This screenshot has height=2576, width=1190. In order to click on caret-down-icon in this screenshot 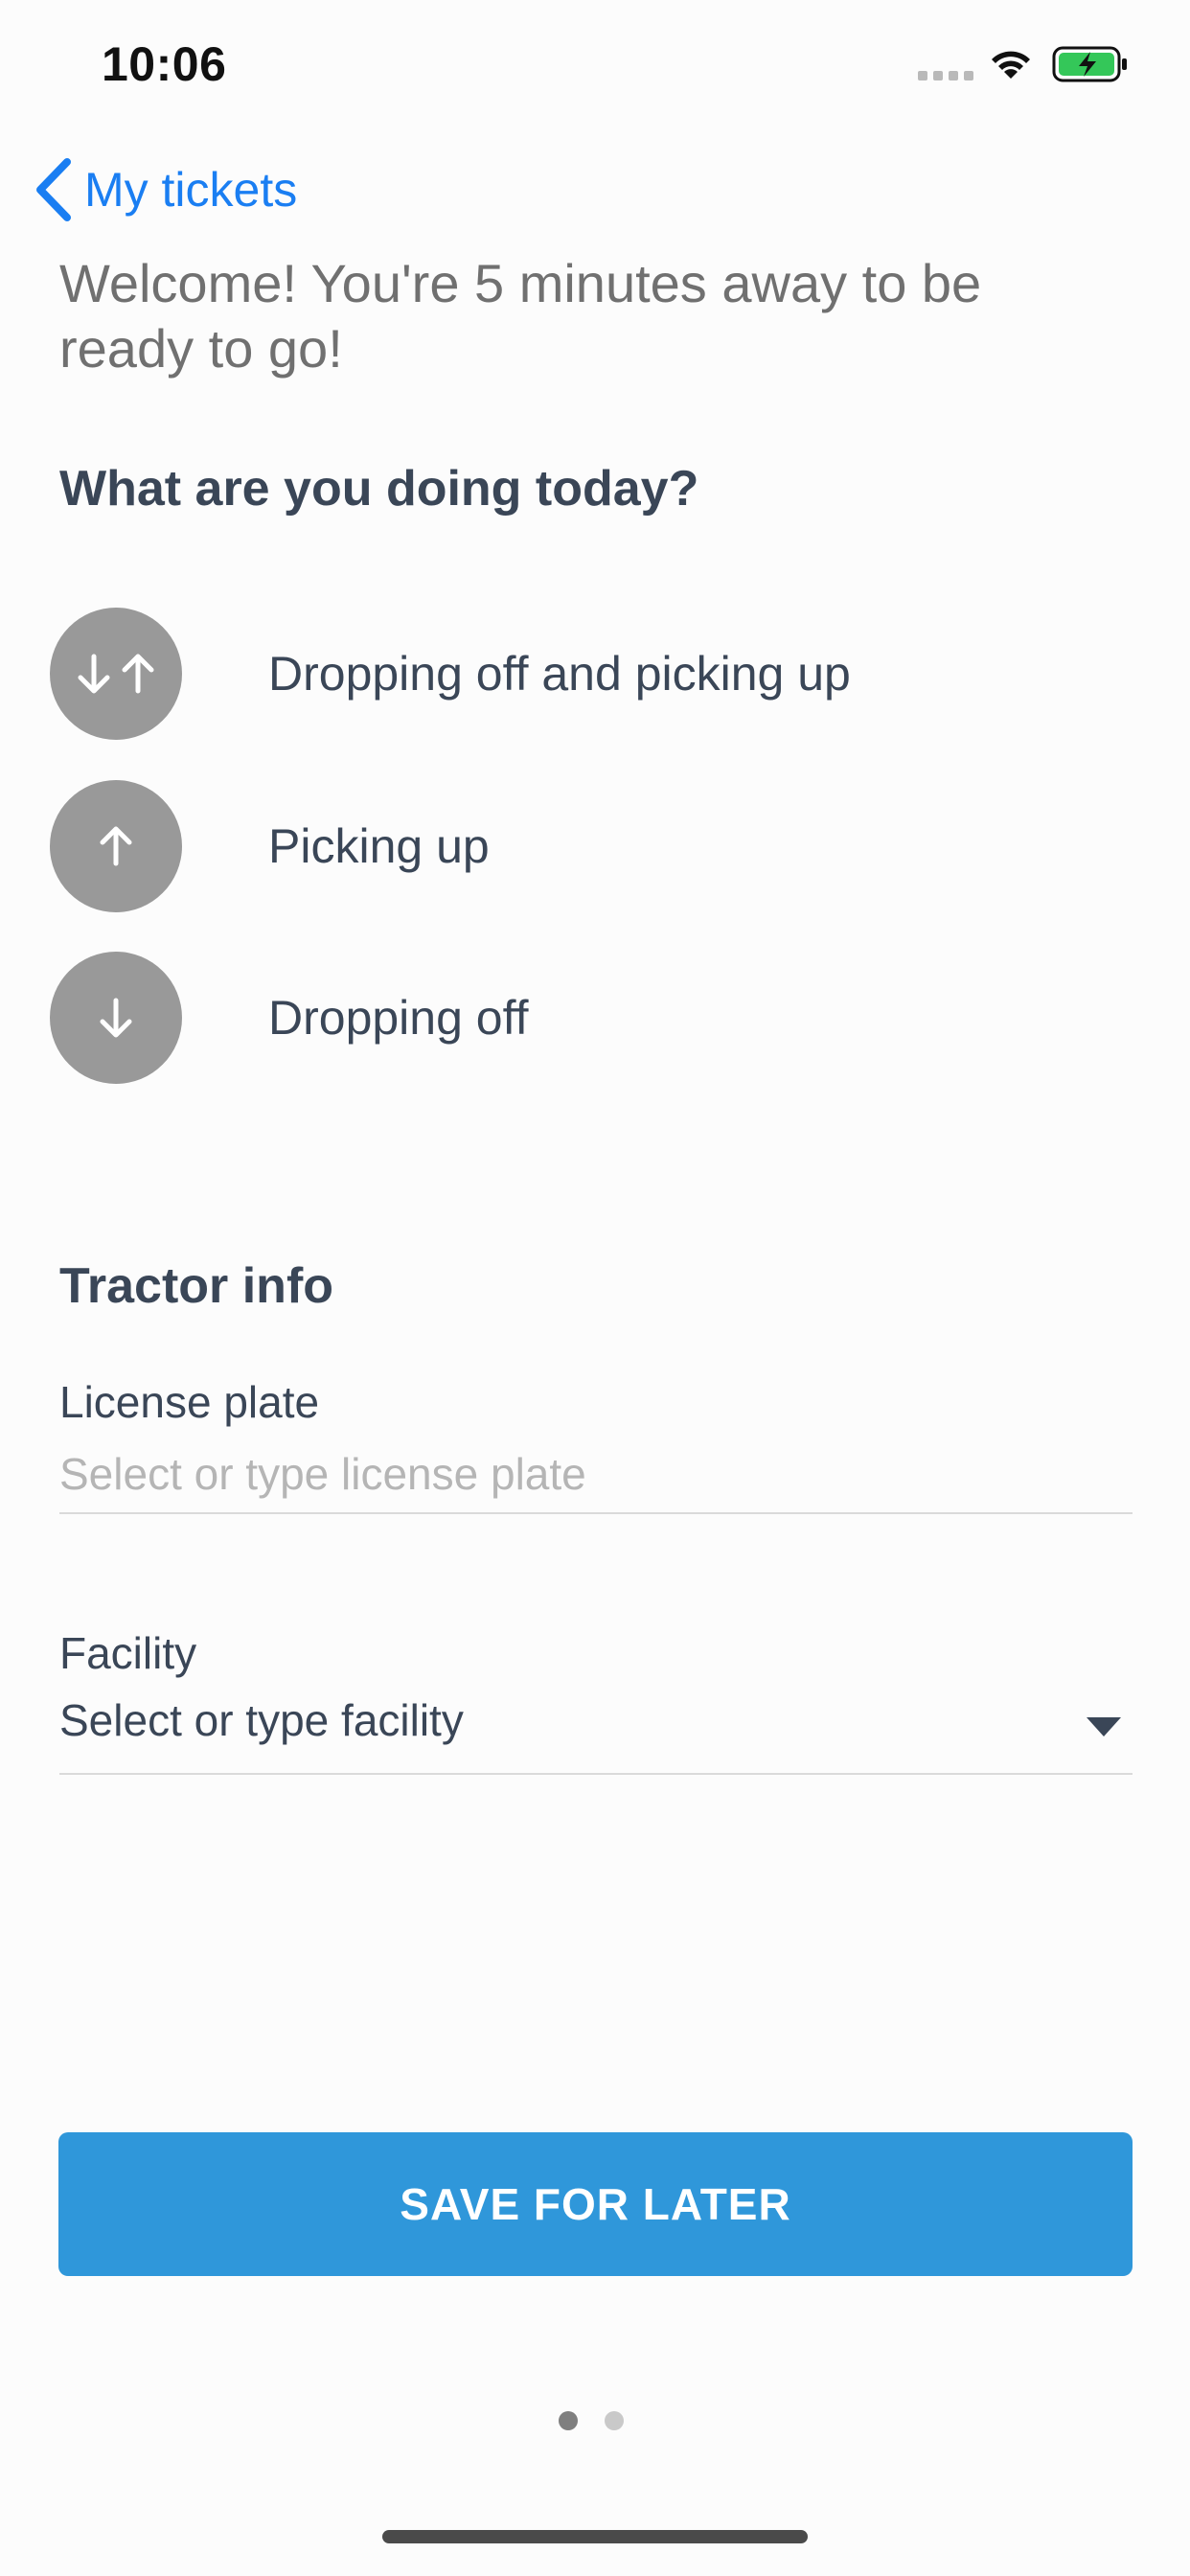, I will do `click(1104, 1726)`.